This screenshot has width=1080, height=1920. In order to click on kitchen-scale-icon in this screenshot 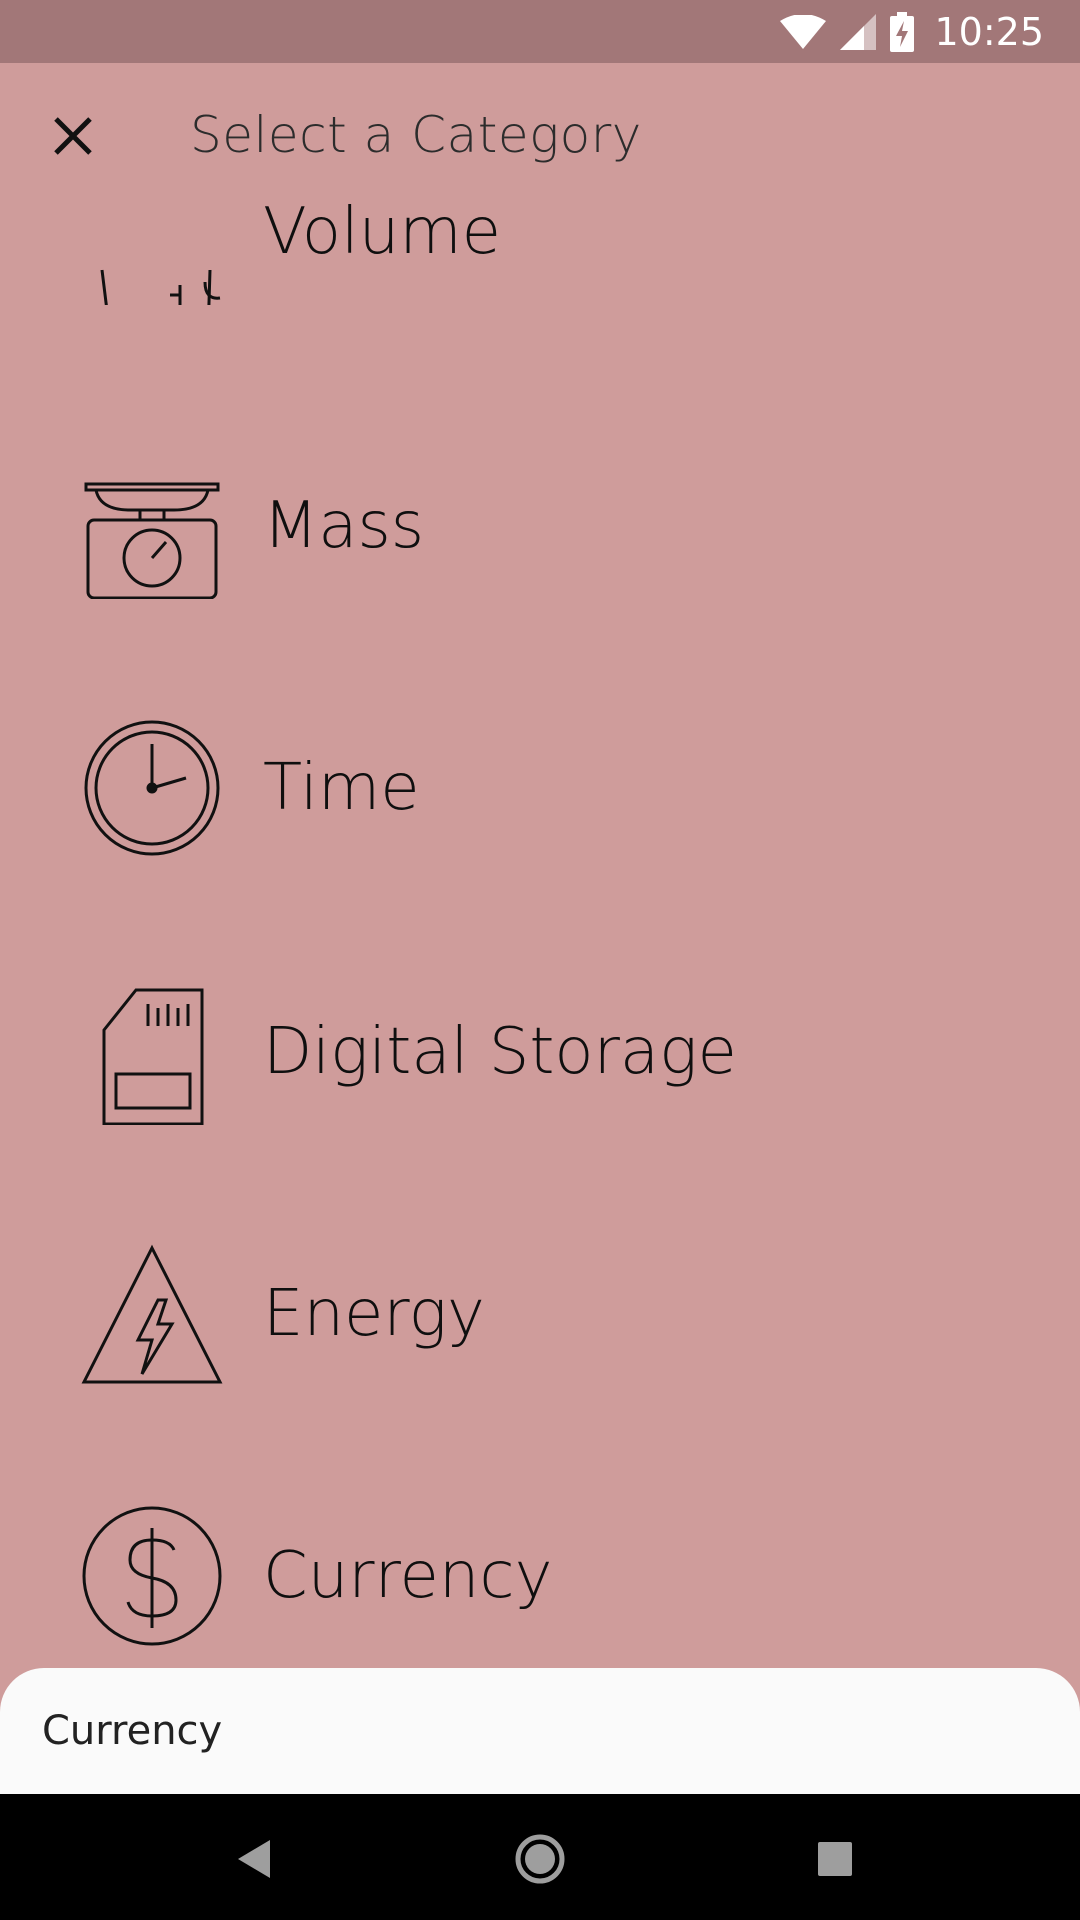, I will do `click(152, 540)`.